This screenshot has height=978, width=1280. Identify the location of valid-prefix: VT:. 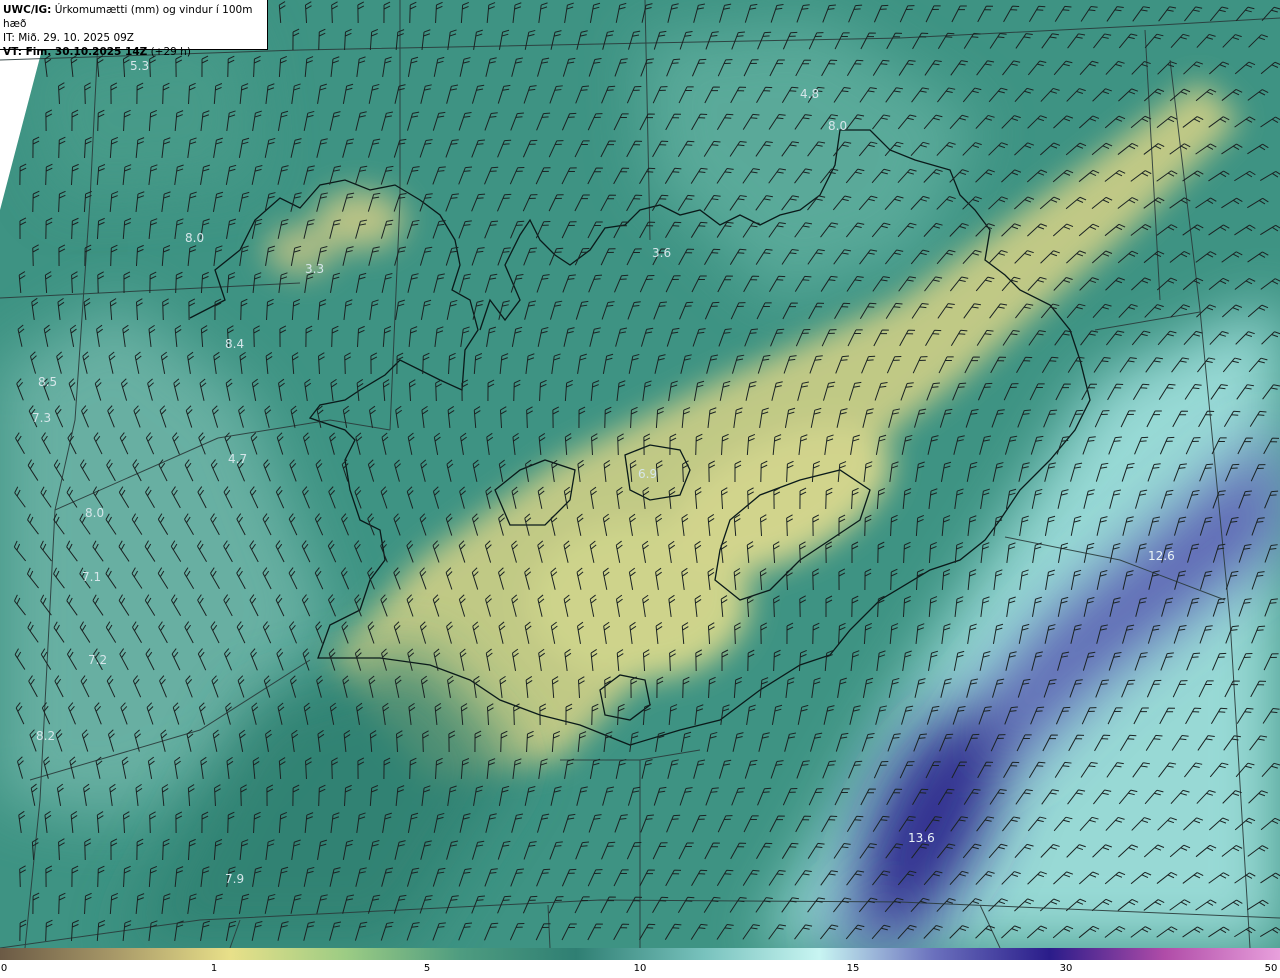
(12, 52).